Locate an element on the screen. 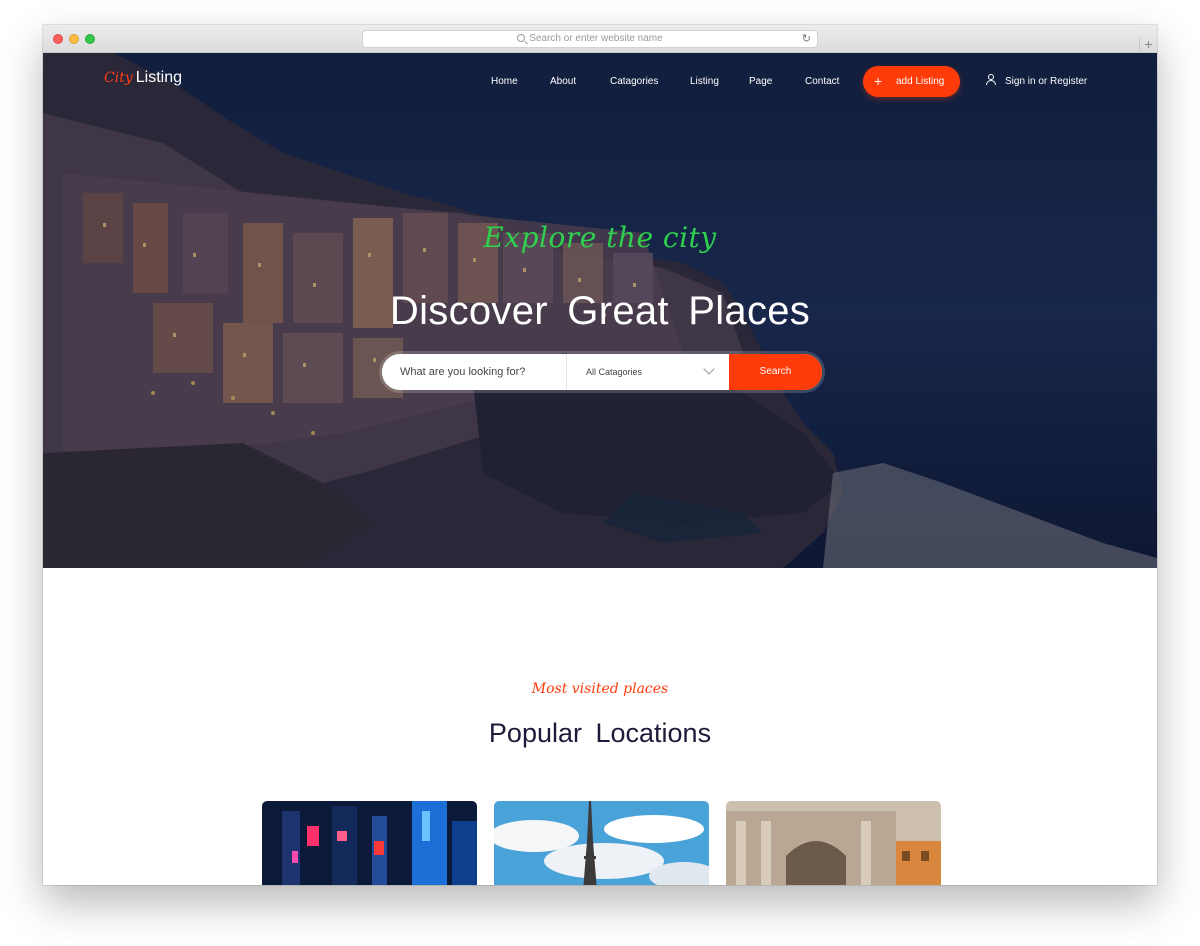  address-bar-placeholder: Search or enter website name is located at coordinates (596, 38).